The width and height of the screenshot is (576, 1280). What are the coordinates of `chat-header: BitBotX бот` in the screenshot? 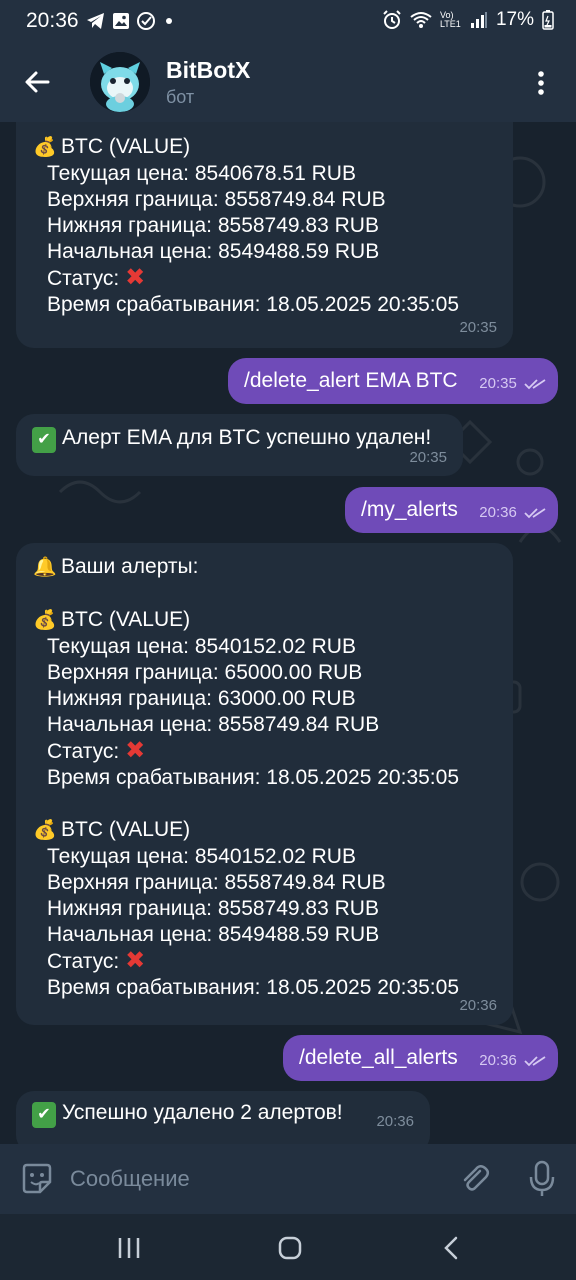 It's located at (288, 82).